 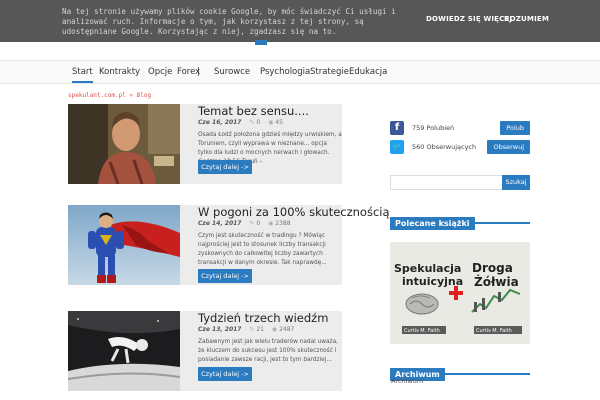 What do you see at coordinates (508, 147) in the screenshot?
I see `twitter-follow-button: Obserwuj` at bounding box center [508, 147].